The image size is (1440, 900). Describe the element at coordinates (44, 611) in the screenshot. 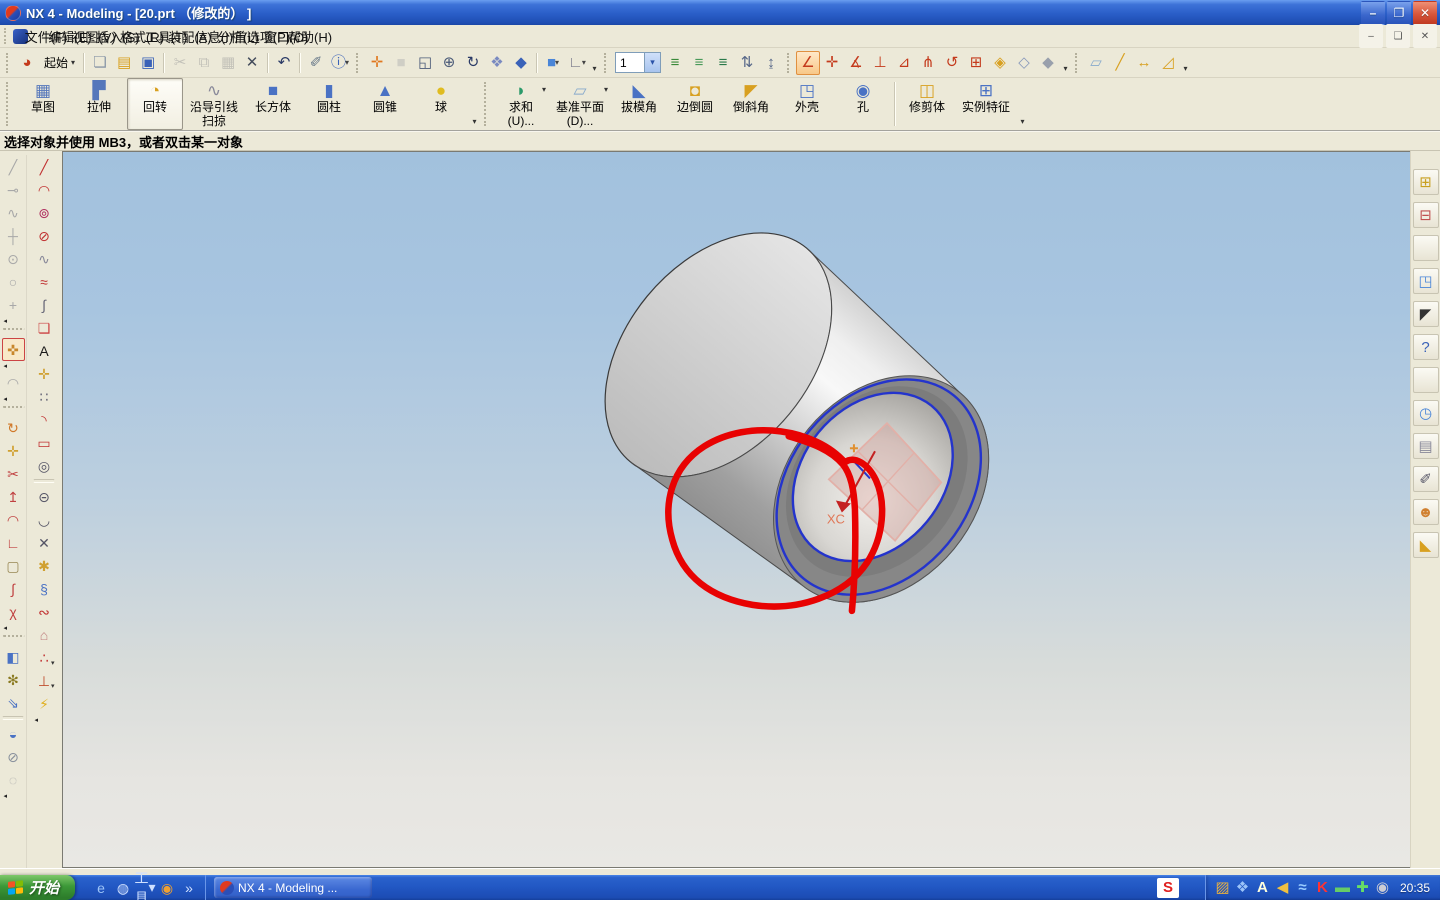

I see `law-curve-icon: ∾` at that location.